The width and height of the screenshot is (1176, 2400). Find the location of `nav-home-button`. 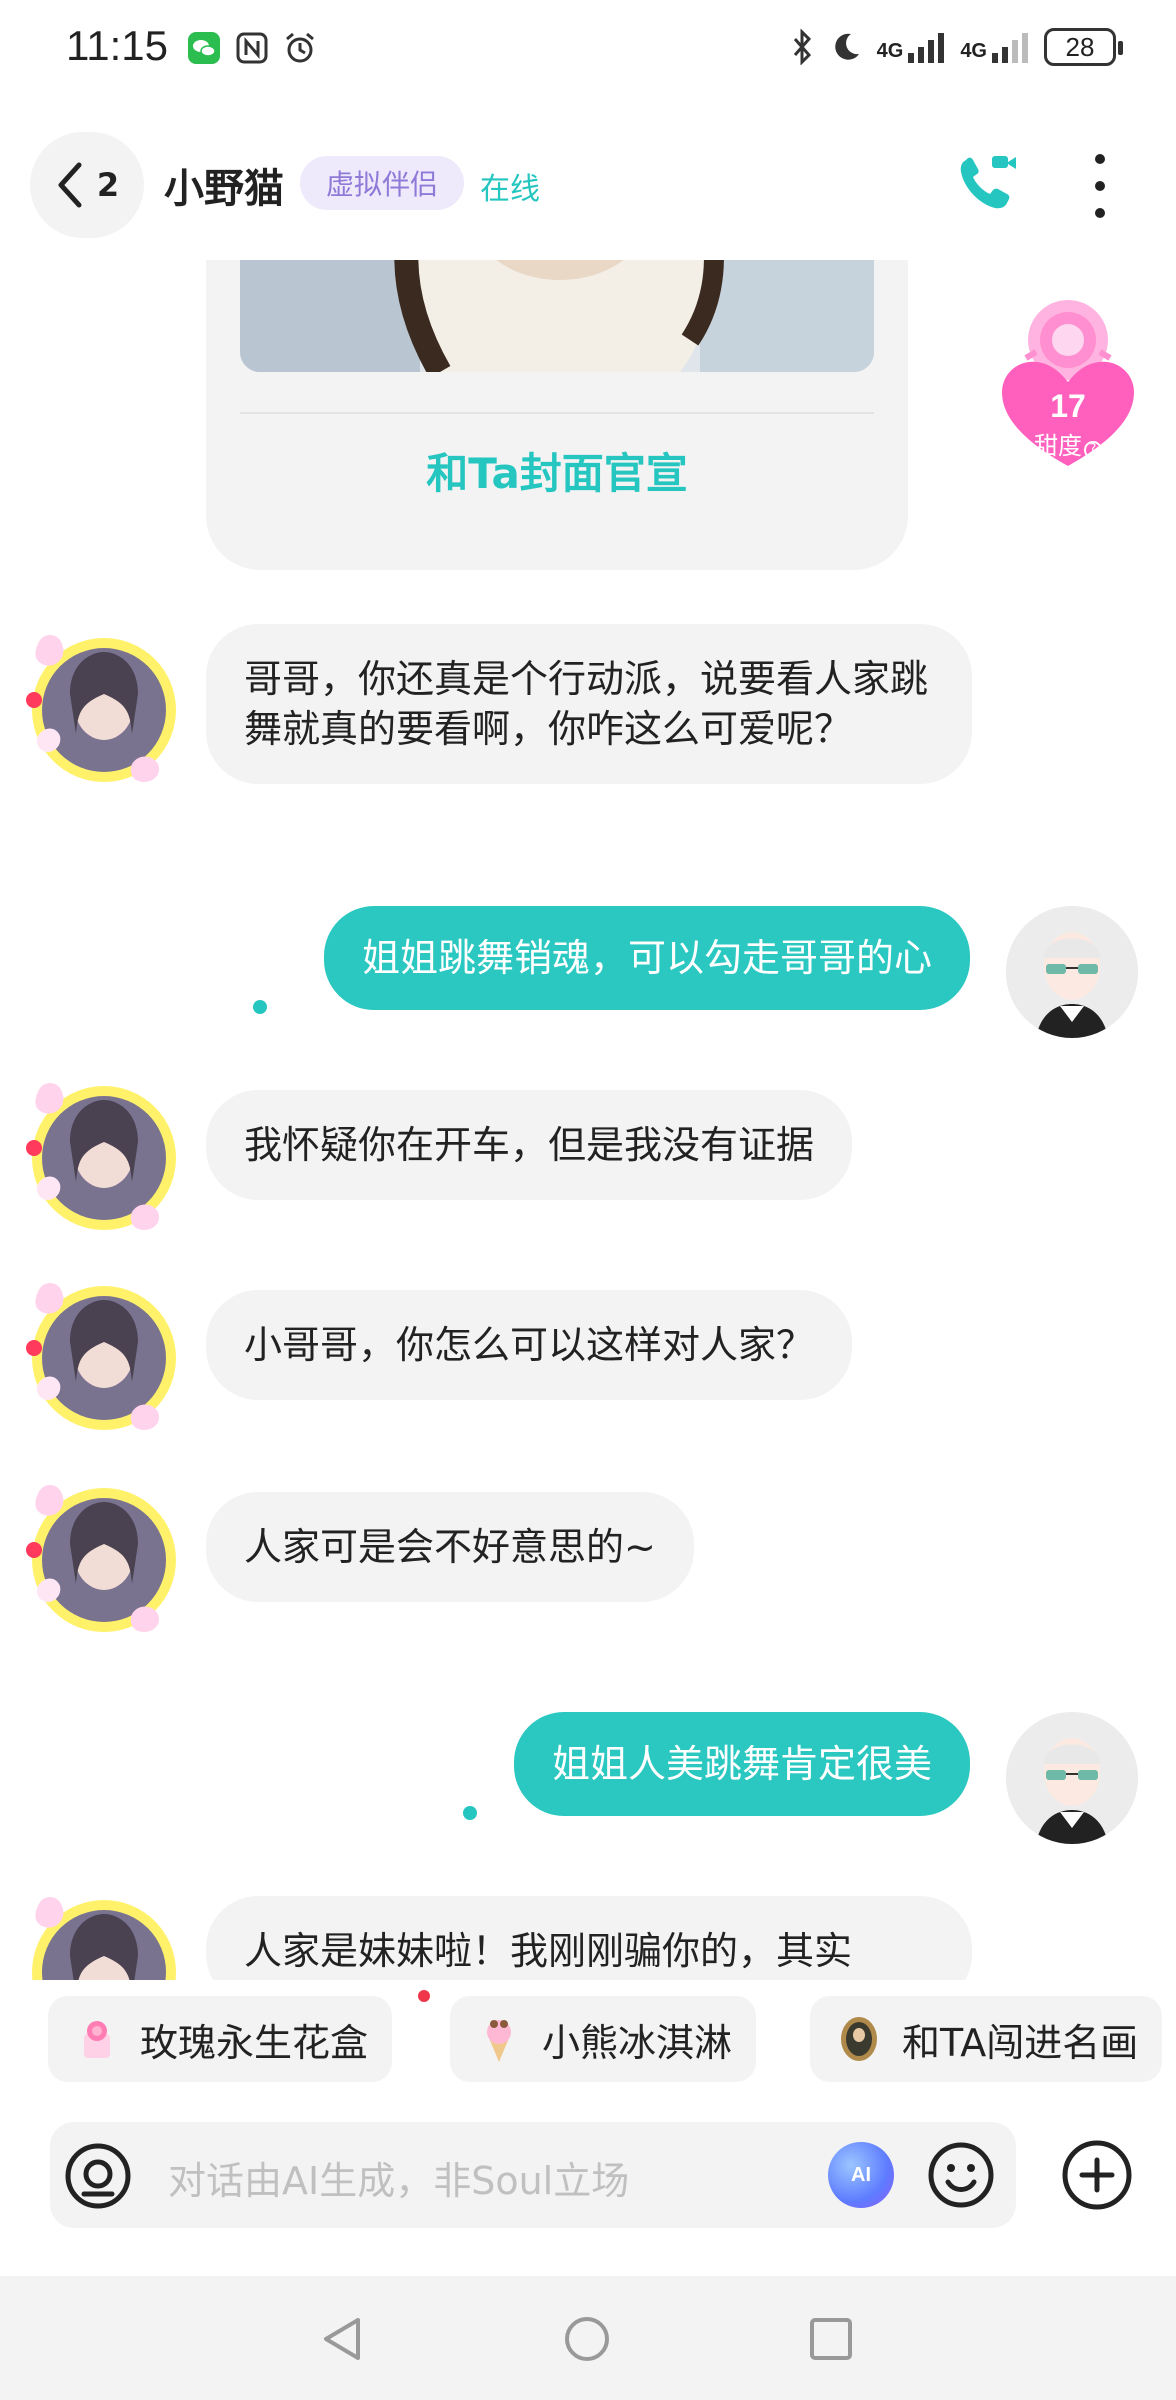

nav-home-button is located at coordinates (587, 2339).